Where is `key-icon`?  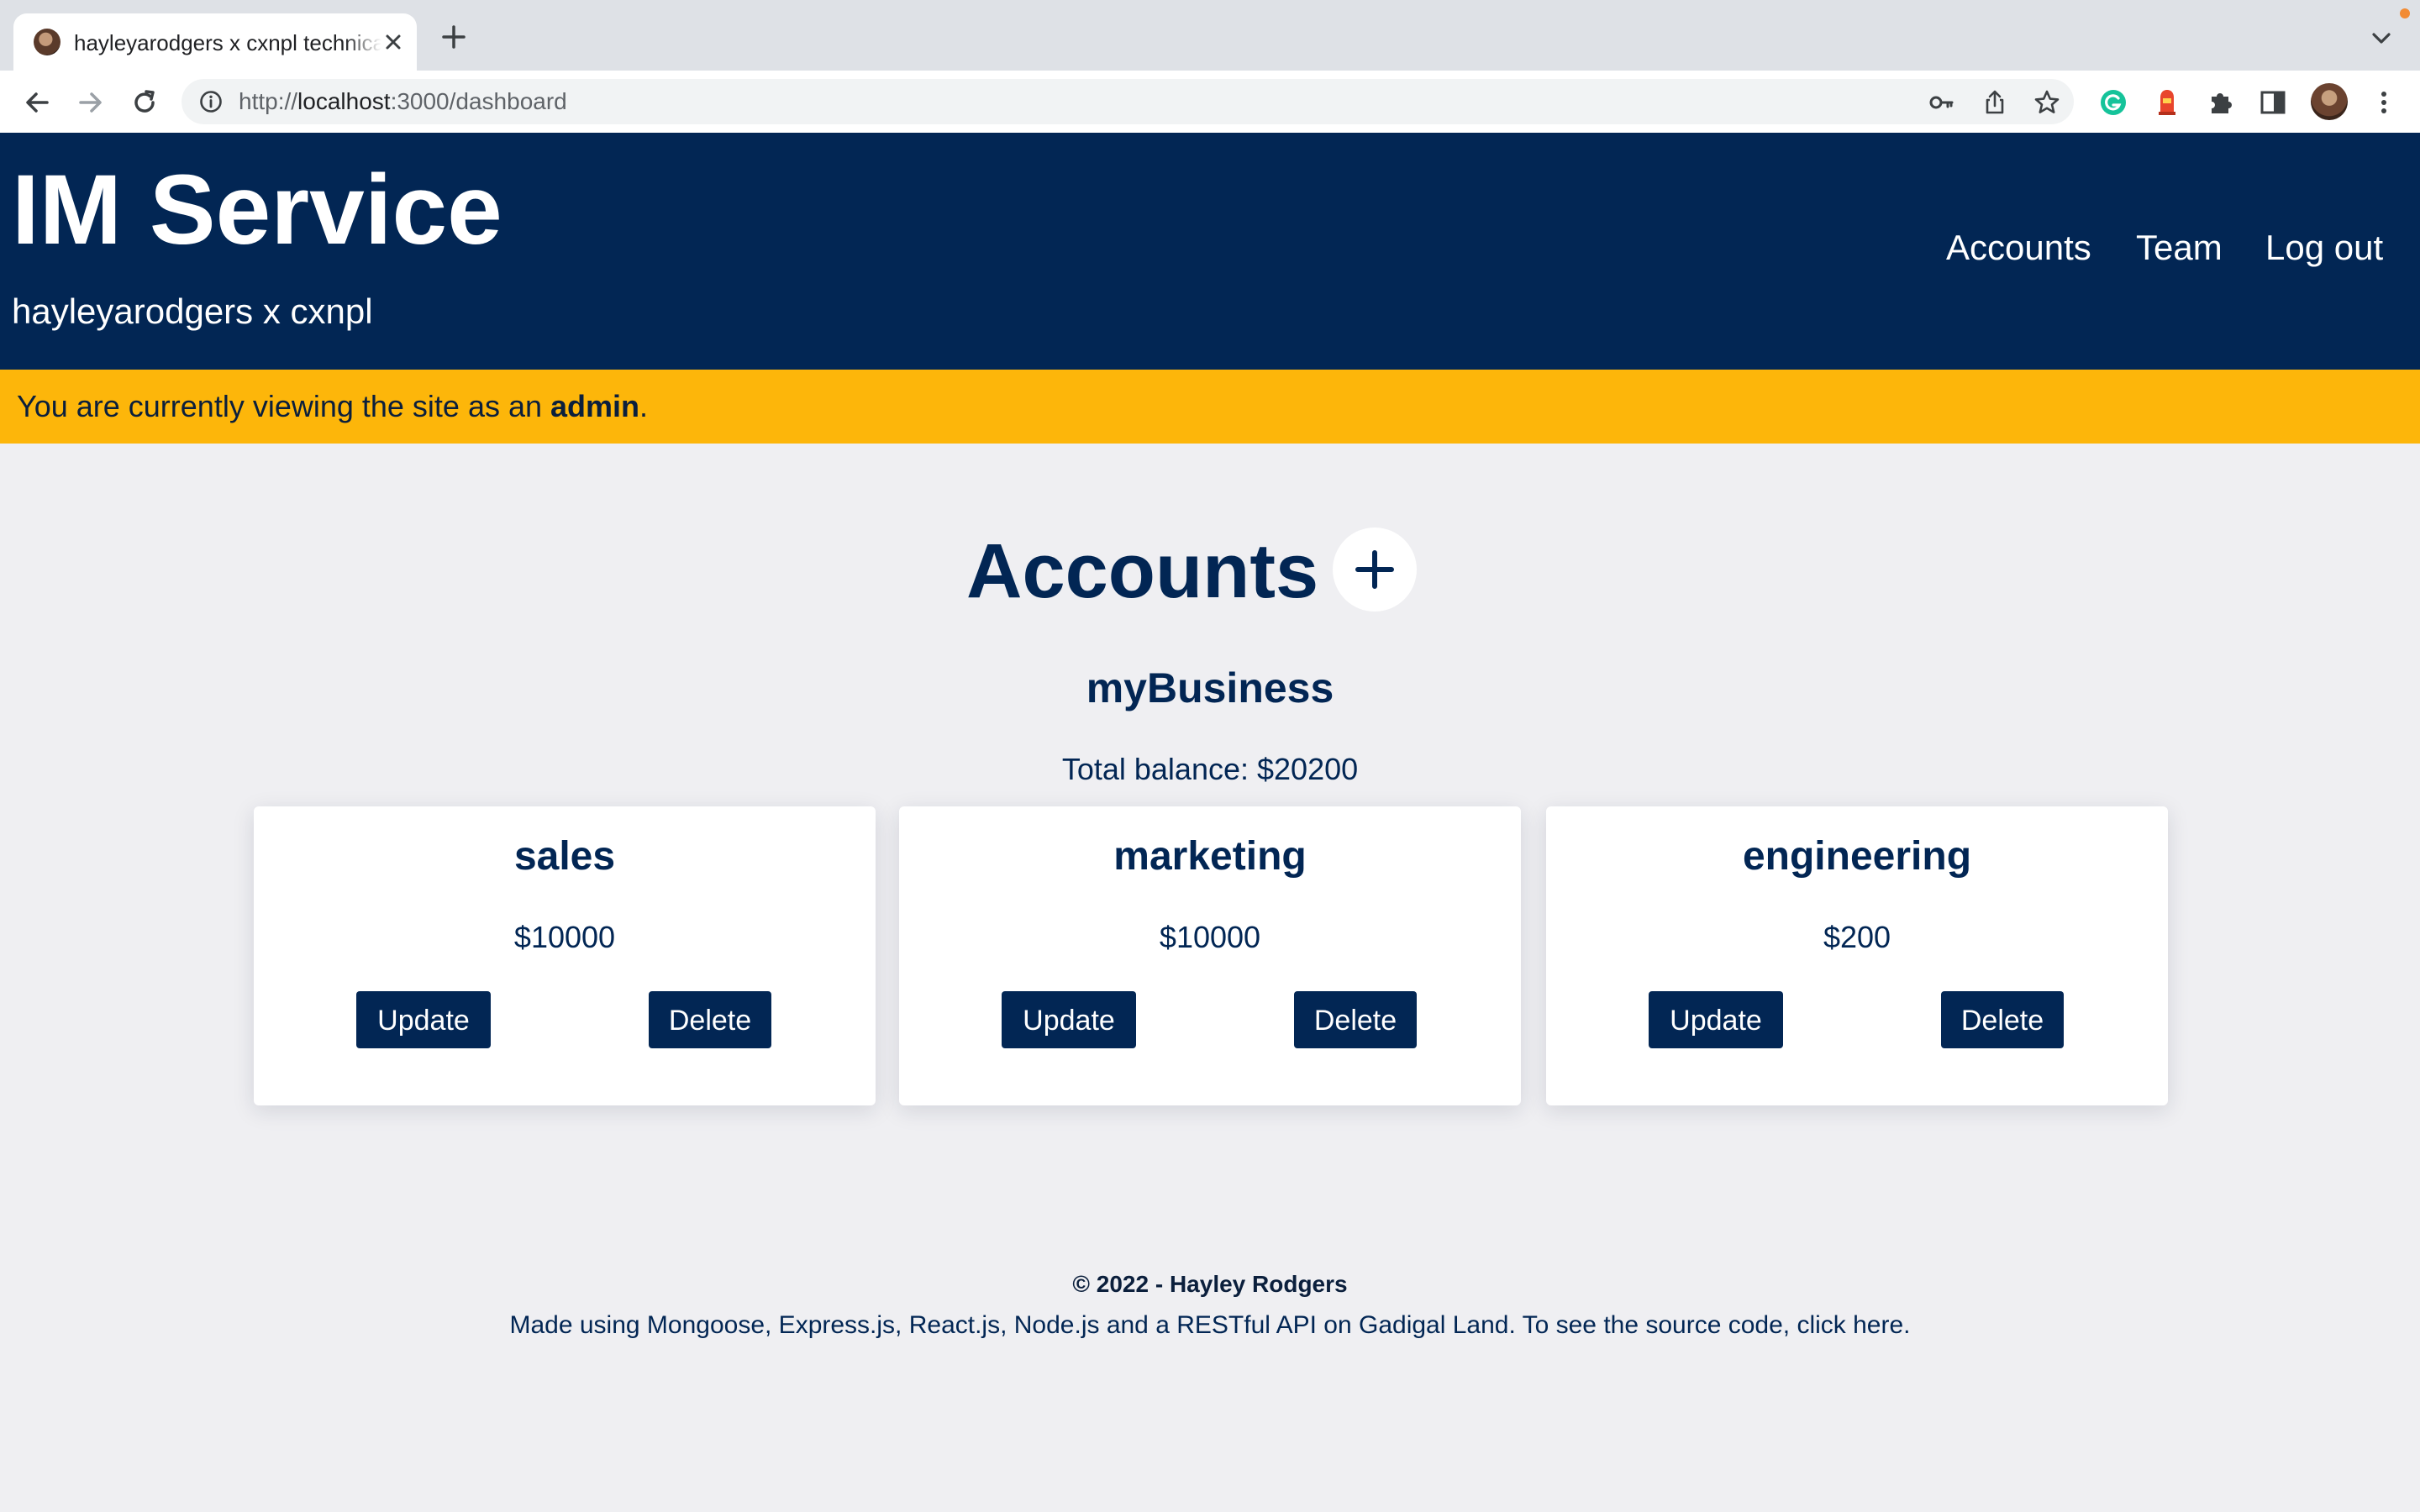
key-icon is located at coordinates (1941, 102).